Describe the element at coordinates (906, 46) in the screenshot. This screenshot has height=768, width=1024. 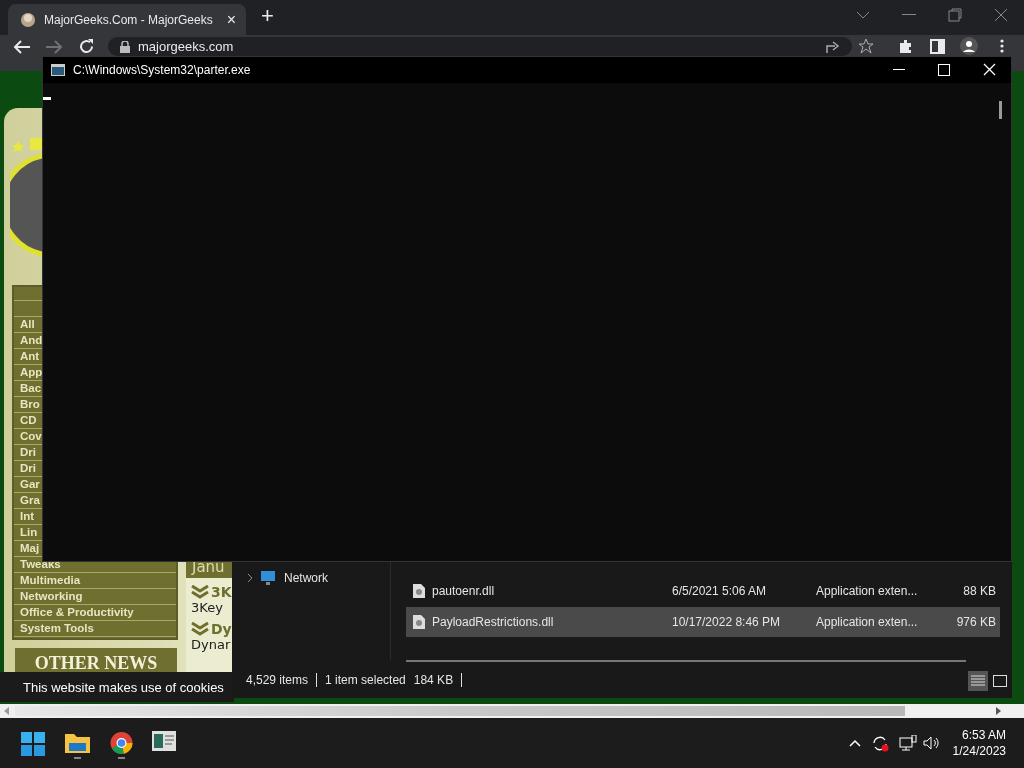
I see `puzzle-icon` at that location.